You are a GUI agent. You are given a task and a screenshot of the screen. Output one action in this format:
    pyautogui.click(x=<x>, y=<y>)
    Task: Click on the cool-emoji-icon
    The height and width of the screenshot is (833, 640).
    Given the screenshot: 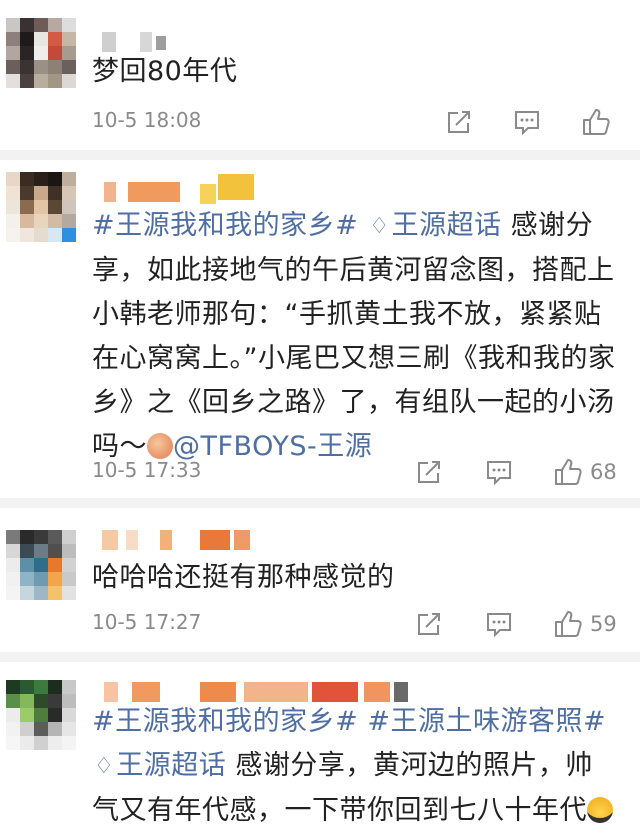 What is the action you would take?
    pyautogui.click(x=600, y=809)
    